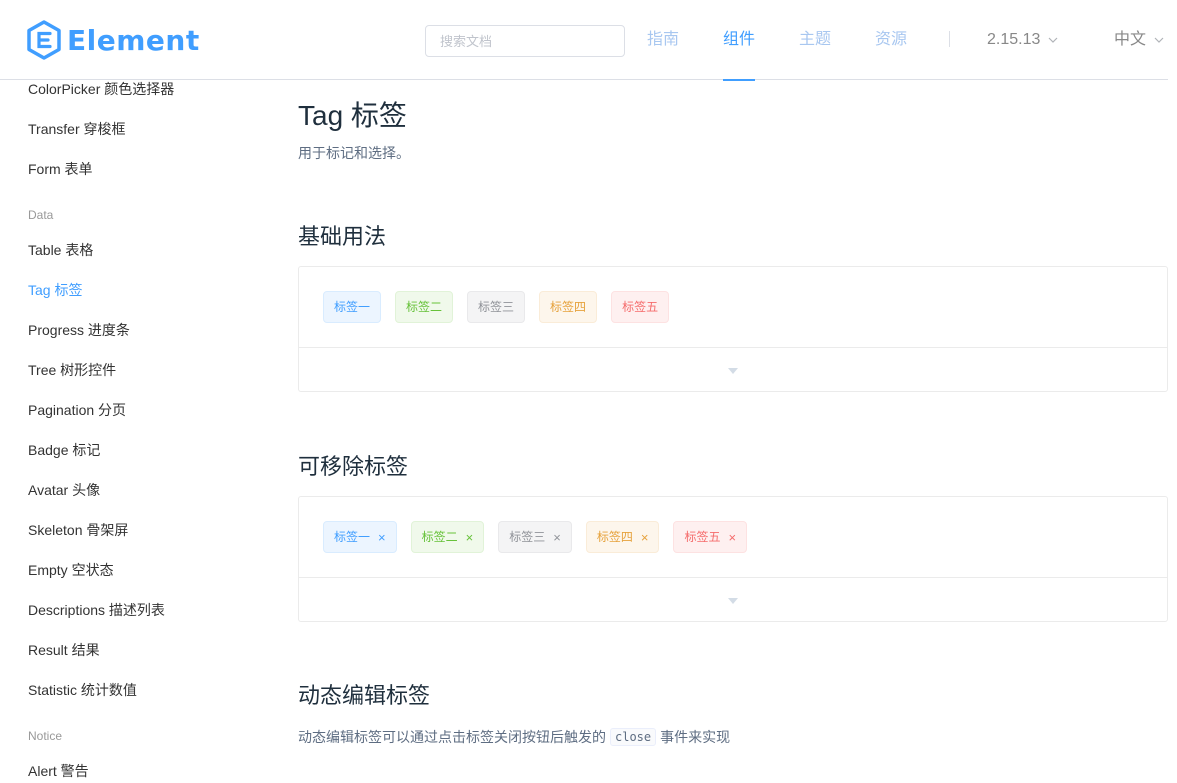 The height and width of the screenshot is (783, 1177). I want to click on tag-warning: 标签四, so click(568, 307).